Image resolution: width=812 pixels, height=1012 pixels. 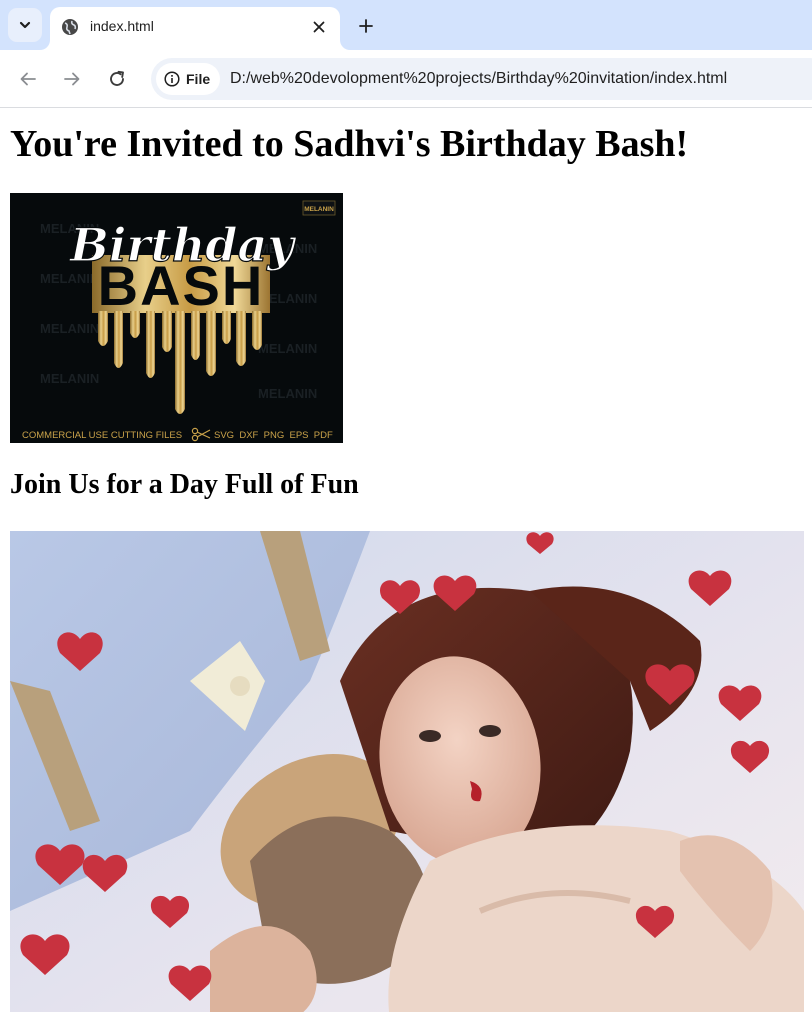 I want to click on globe-icon, so click(x=70, y=27).